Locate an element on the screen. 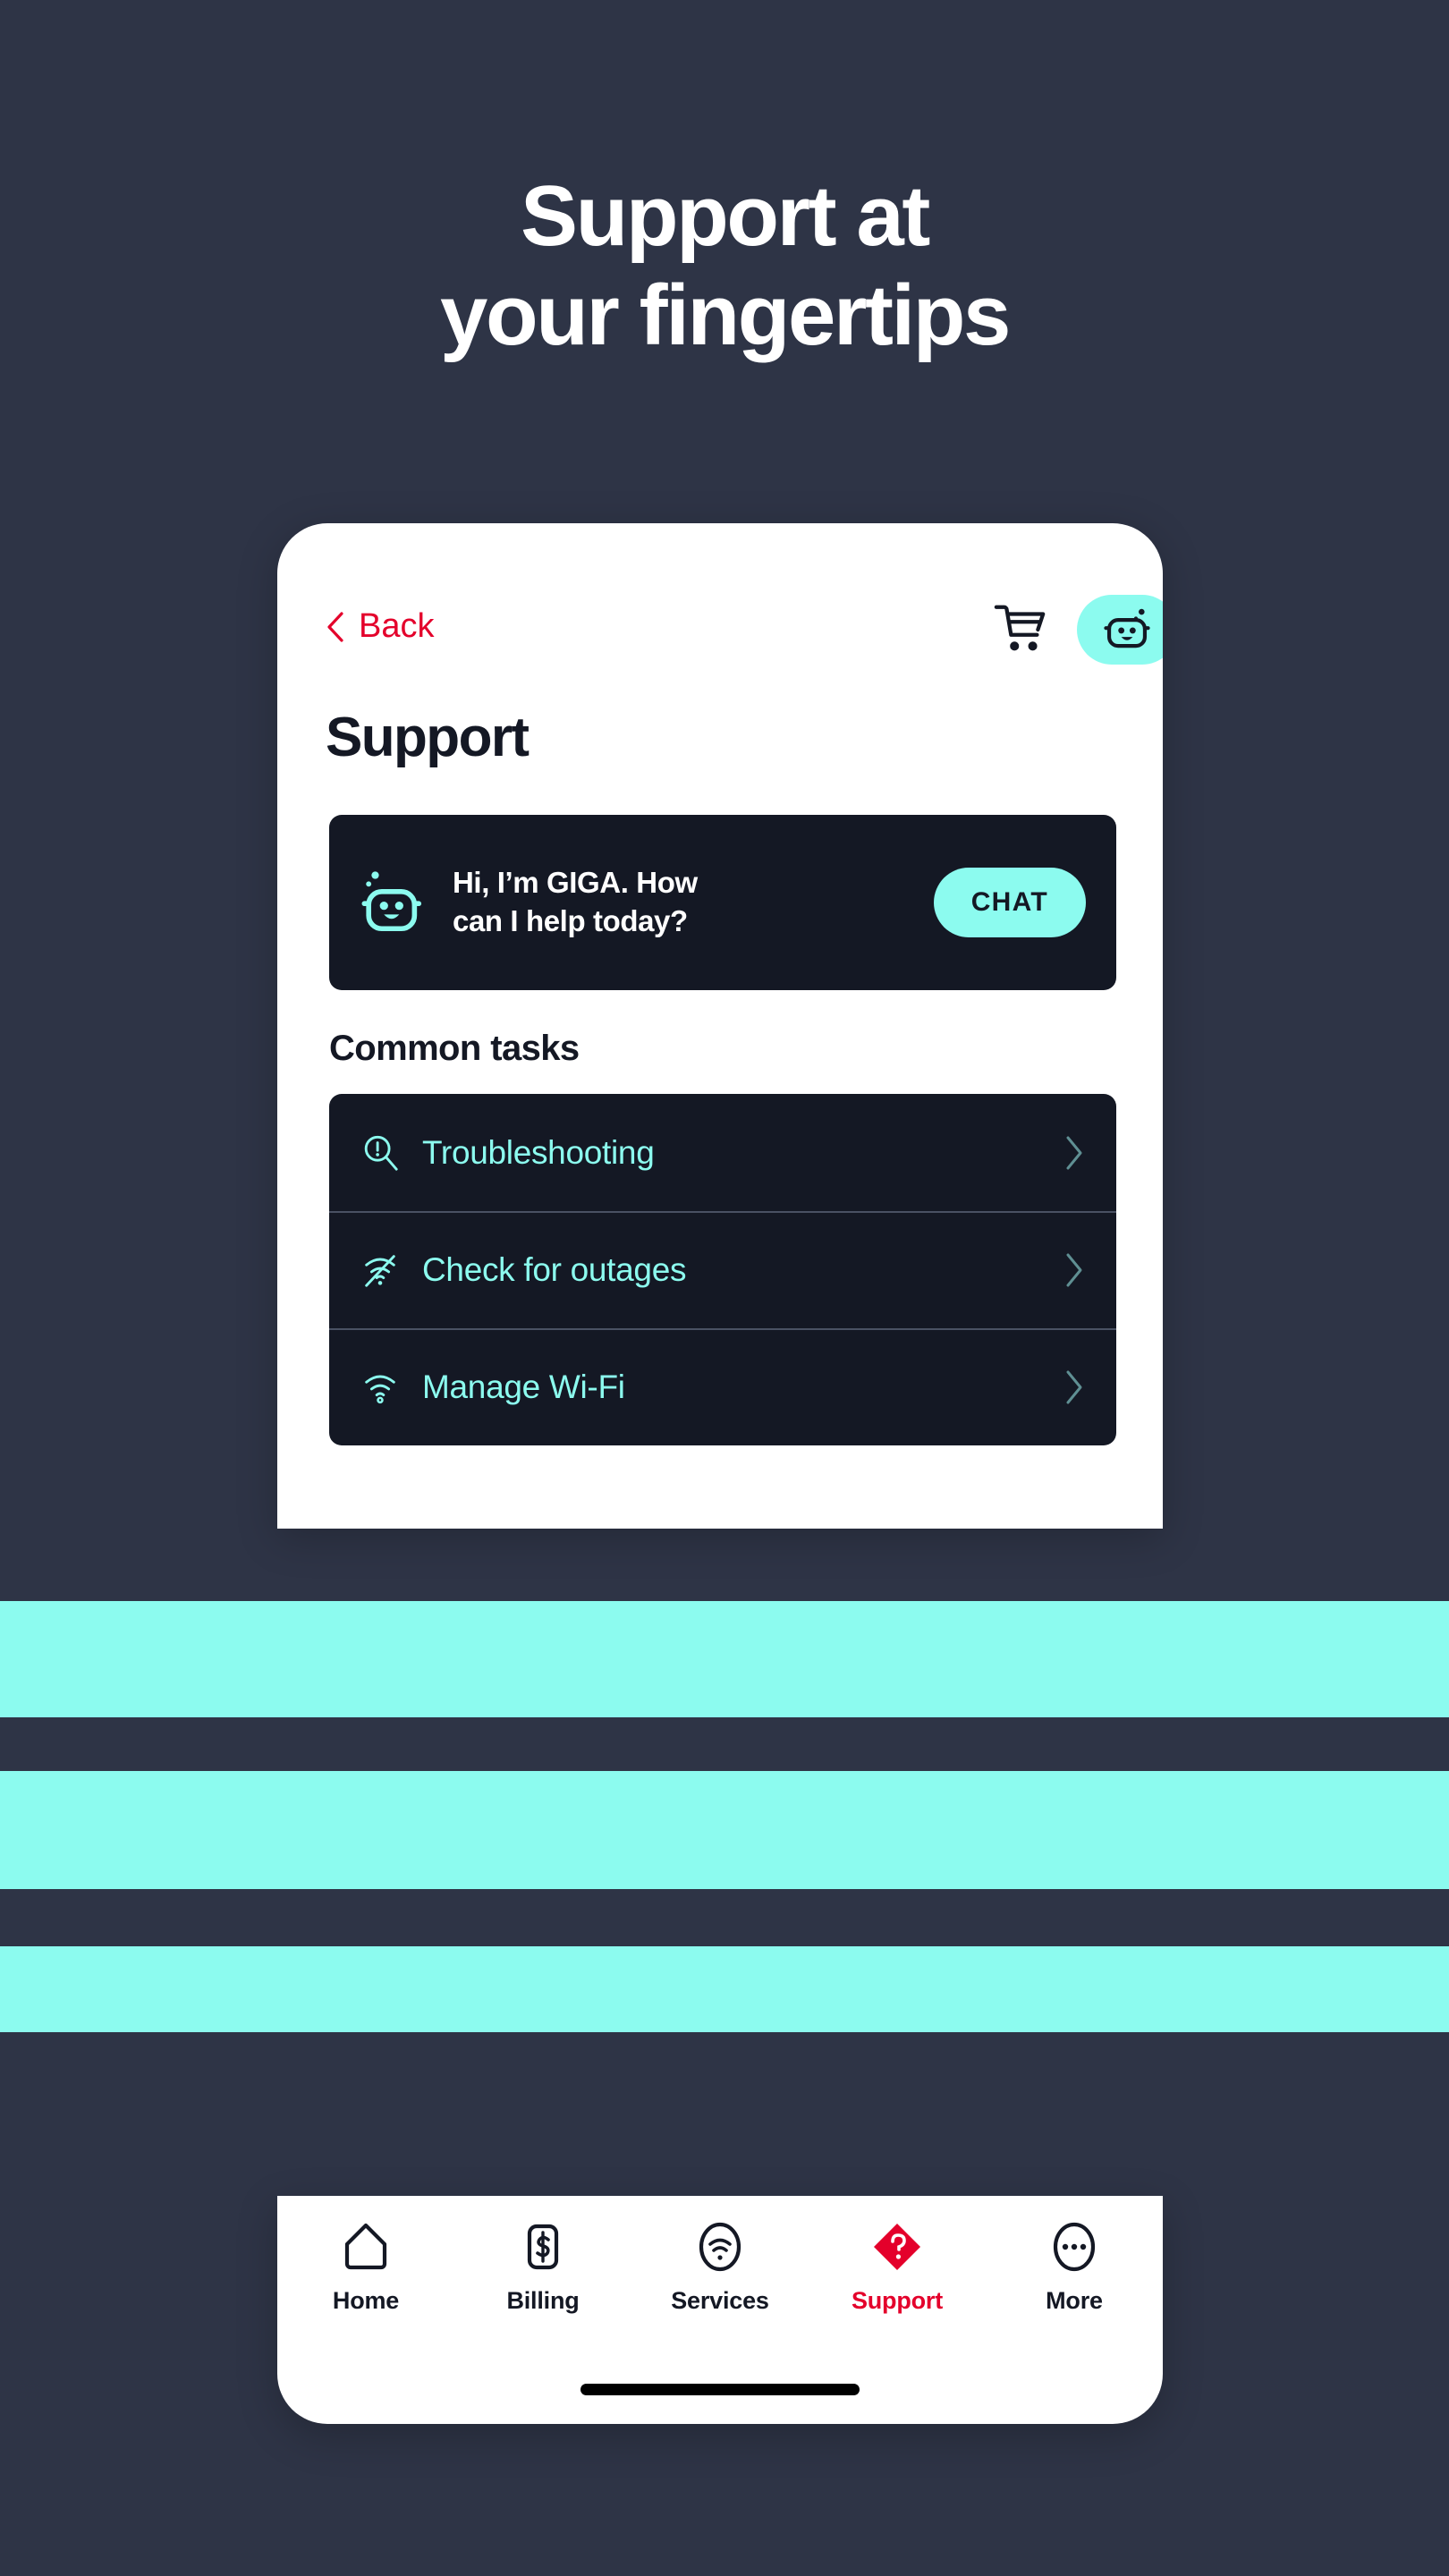  common-task-label: Check for outages is located at coordinates (554, 1269).